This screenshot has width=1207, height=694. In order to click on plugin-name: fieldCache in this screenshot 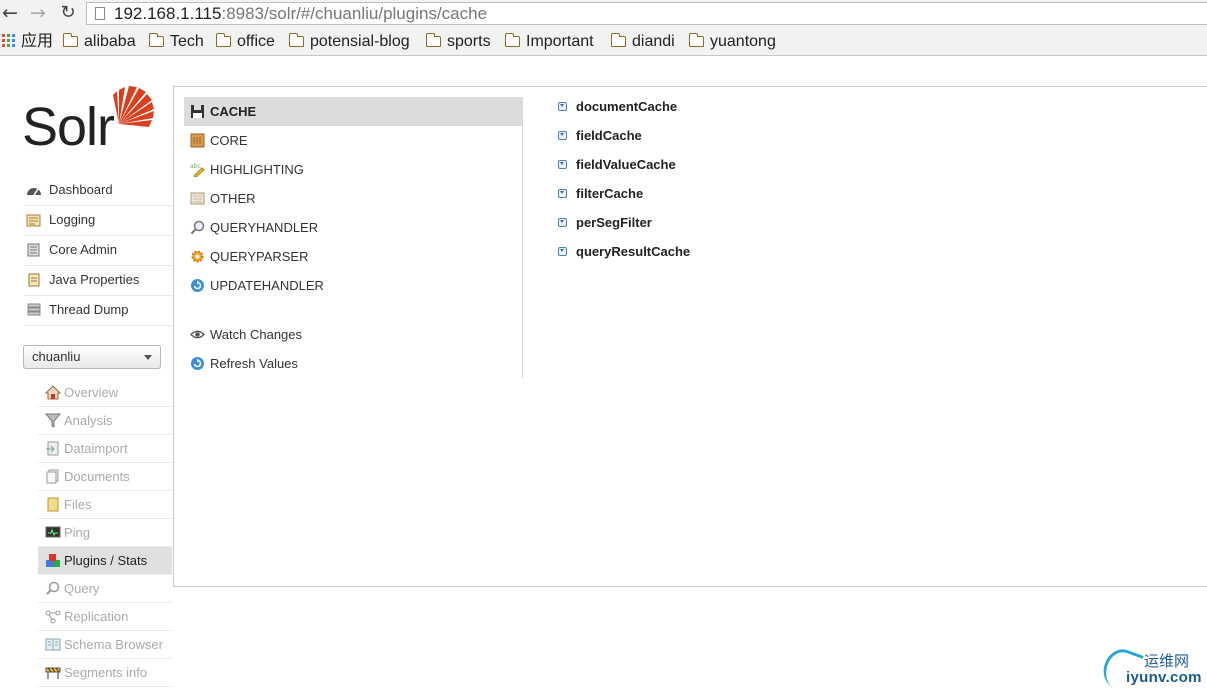, I will do `click(609, 135)`.